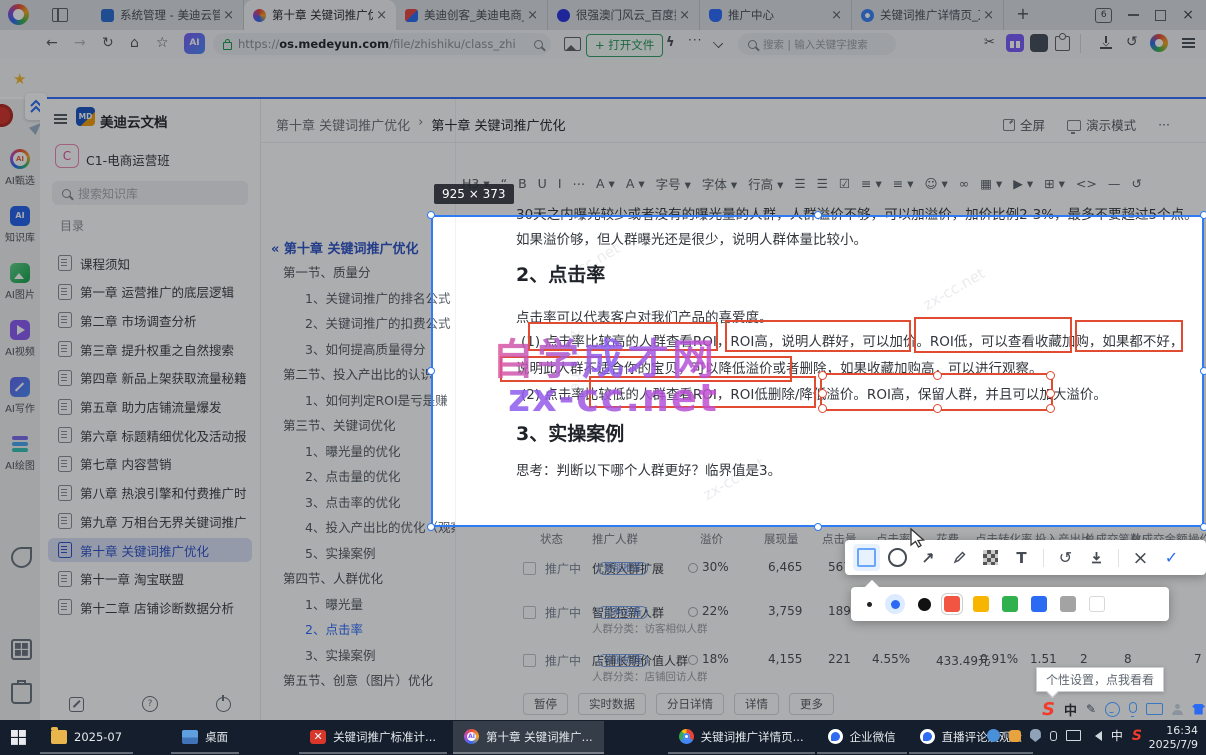 The width and height of the screenshot is (1206, 755). What do you see at coordinates (1048, 709) in the screenshot?
I see `sogou-logo-icon: S` at bounding box center [1048, 709].